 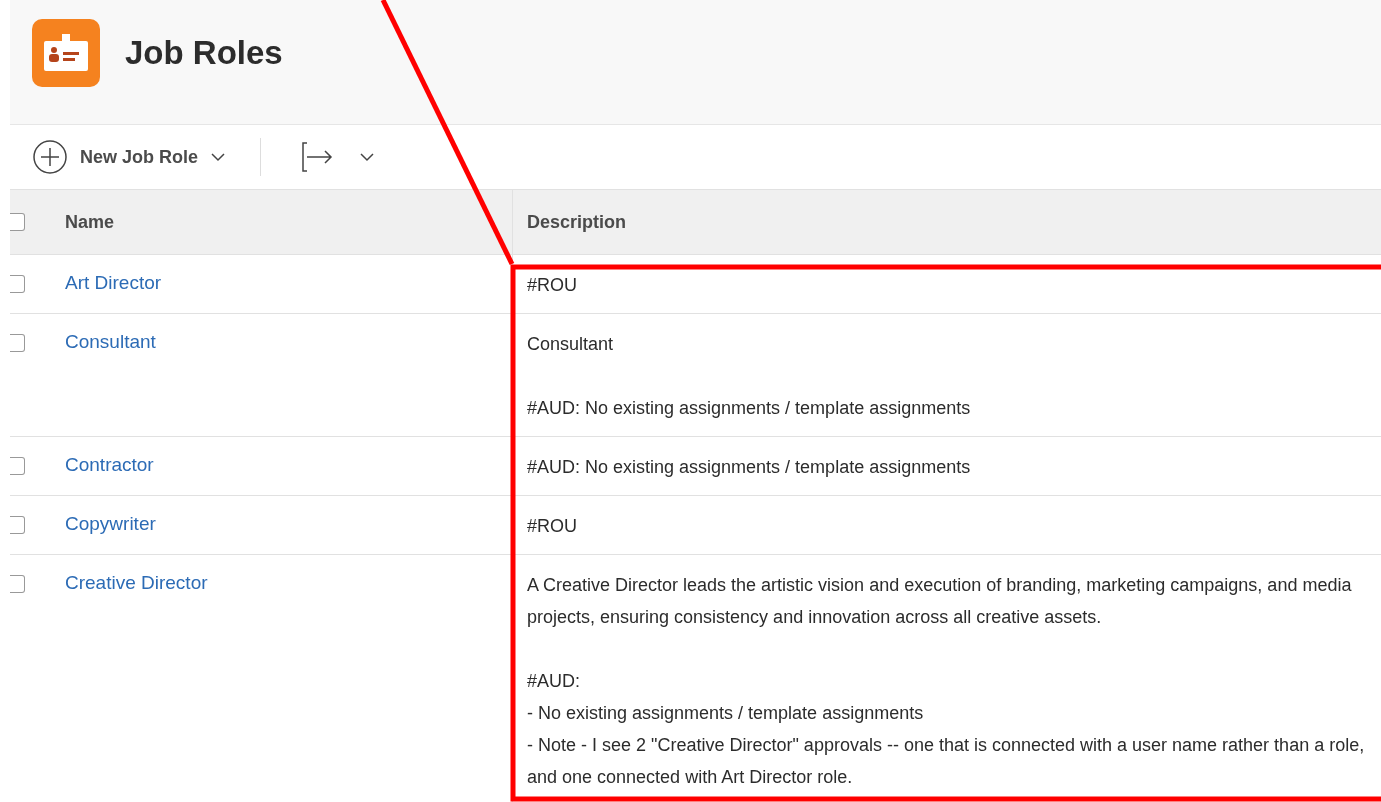 What do you see at coordinates (50, 157) in the screenshot?
I see `plus-circle-icon` at bounding box center [50, 157].